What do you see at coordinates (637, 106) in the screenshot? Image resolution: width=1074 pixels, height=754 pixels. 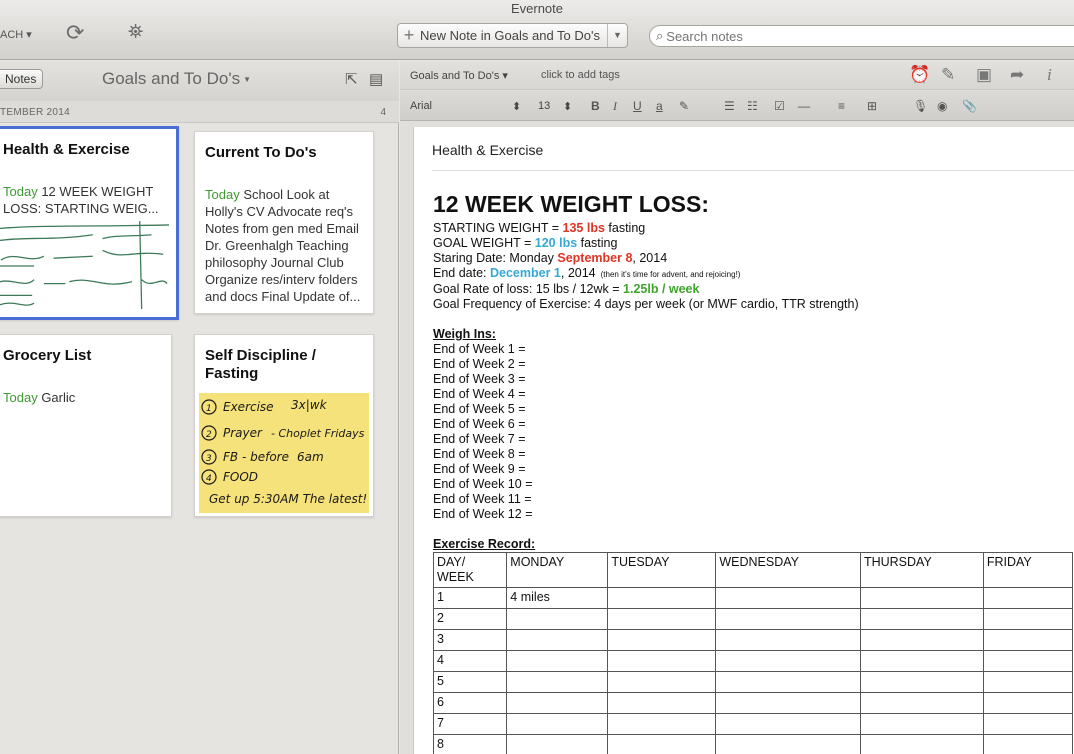 I see `underline-button: U` at bounding box center [637, 106].